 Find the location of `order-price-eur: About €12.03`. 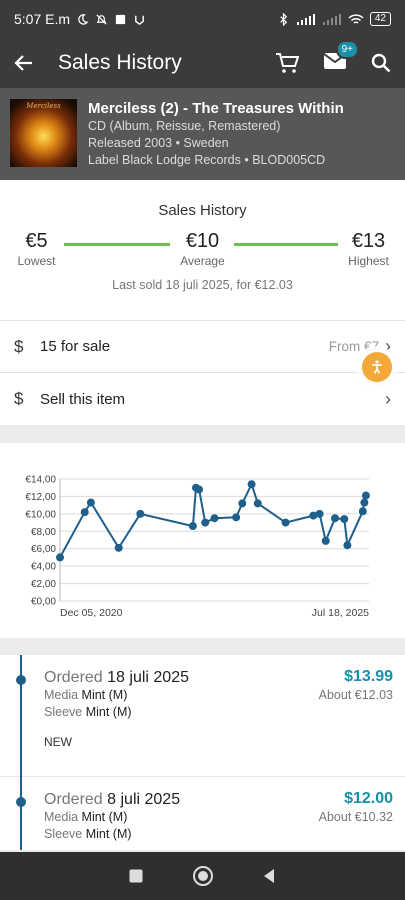

order-price-eur: About €12.03 is located at coordinates (355, 695).